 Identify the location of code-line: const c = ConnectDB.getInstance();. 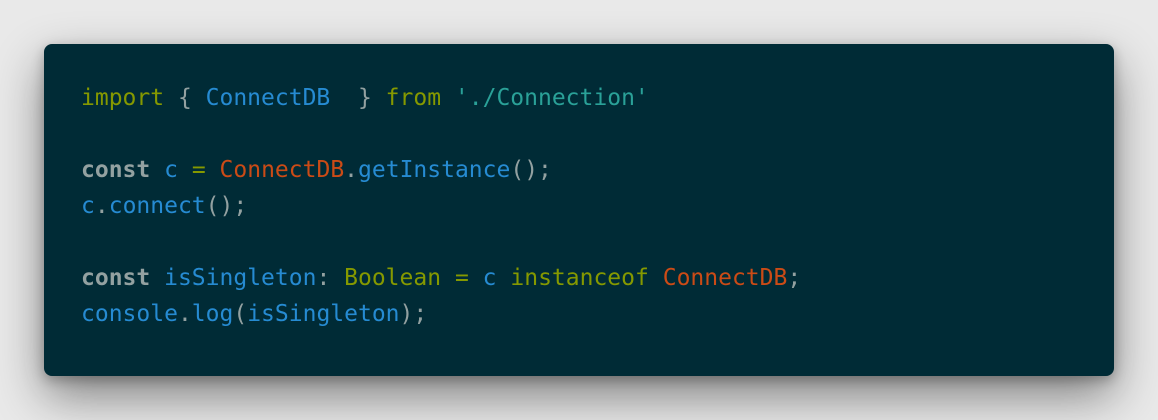
(597, 170).